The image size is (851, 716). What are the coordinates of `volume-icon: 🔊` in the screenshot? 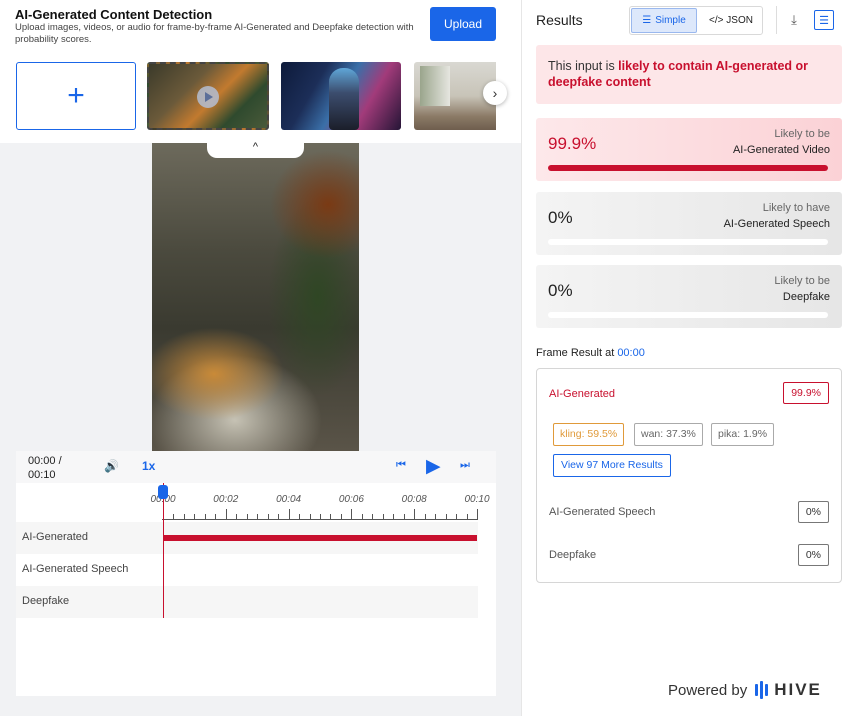 It's located at (111, 466).